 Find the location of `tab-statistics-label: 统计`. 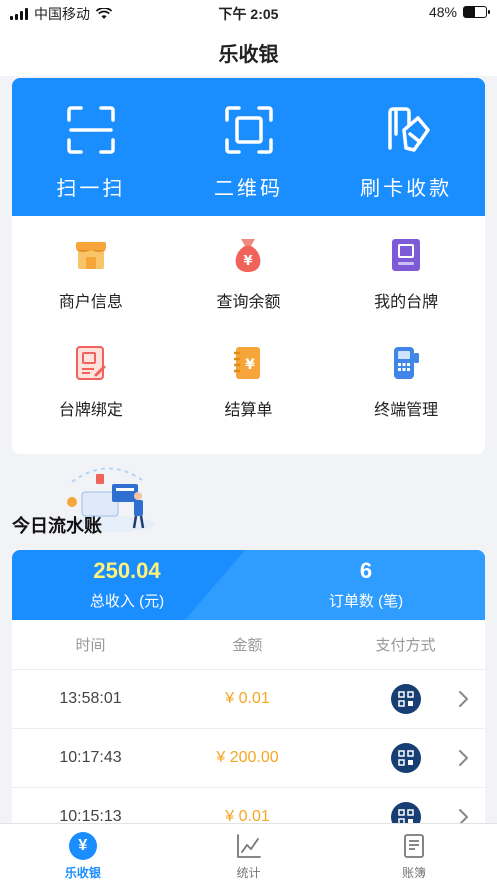

tab-statistics-label: 统计 is located at coordinates (248, 873).